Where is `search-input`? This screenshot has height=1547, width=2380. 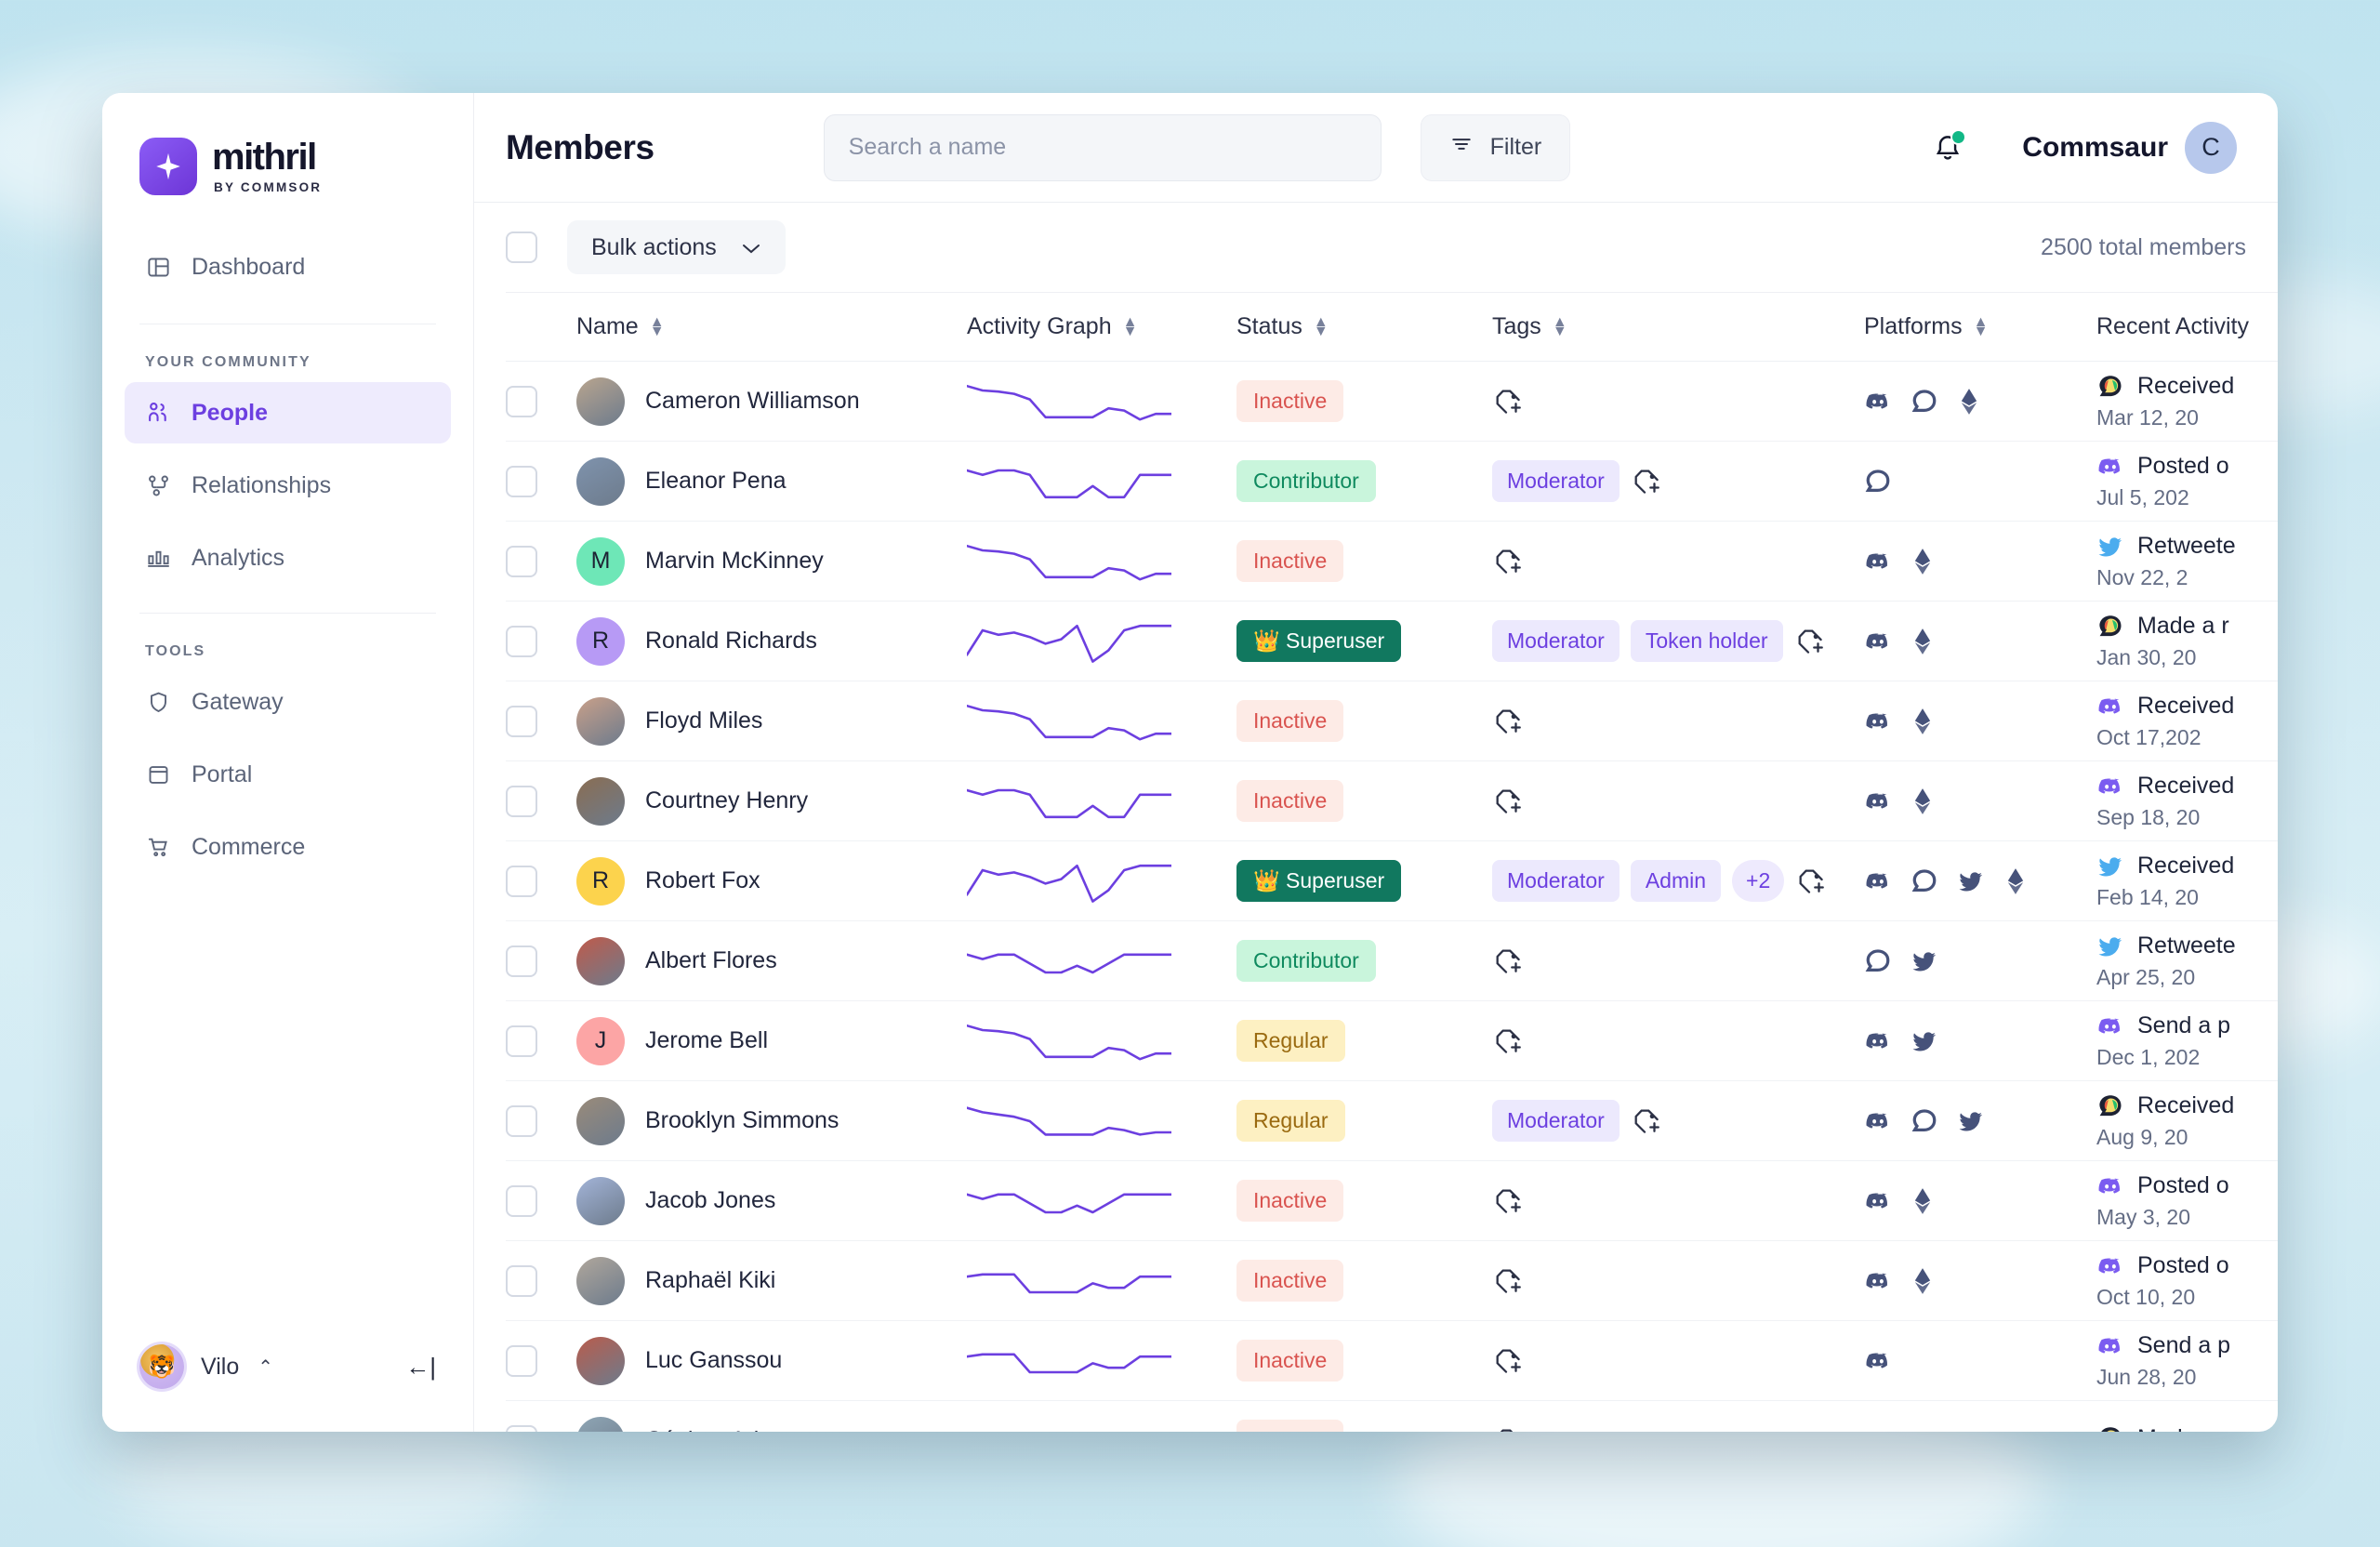 search-input is located at coordinates (1102, 147).